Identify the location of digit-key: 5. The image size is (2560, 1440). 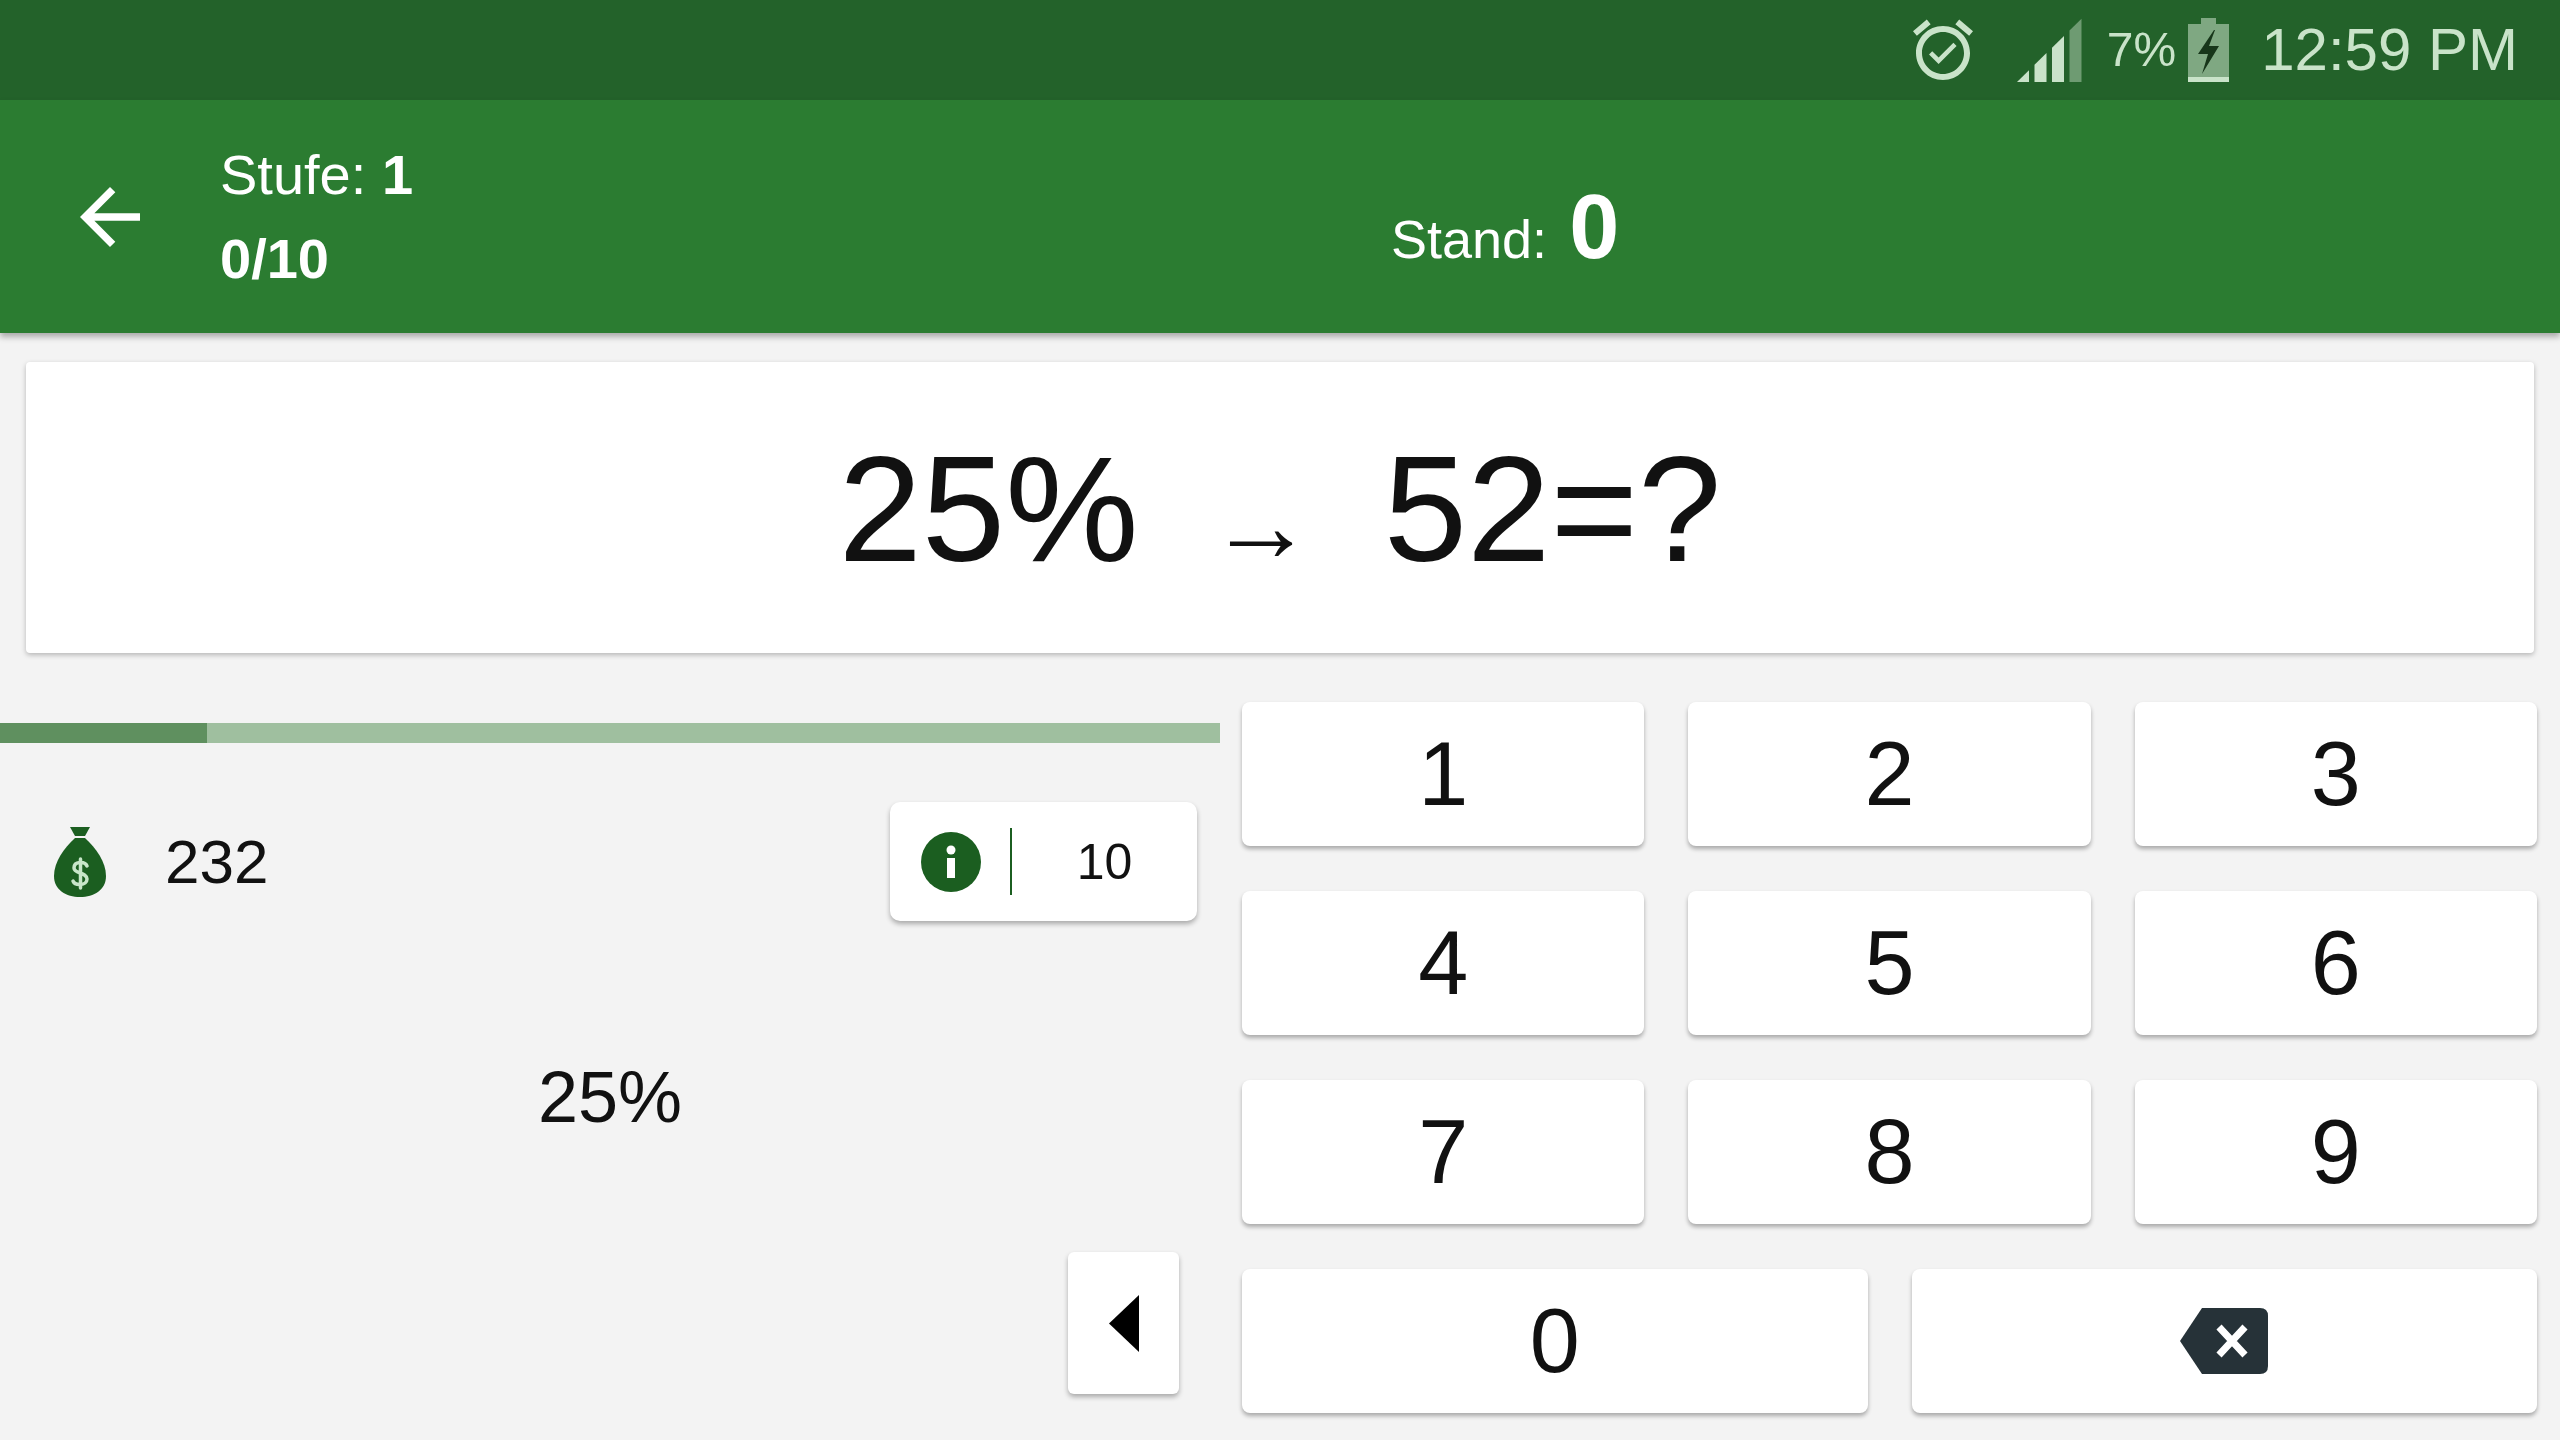
(1889, 963).